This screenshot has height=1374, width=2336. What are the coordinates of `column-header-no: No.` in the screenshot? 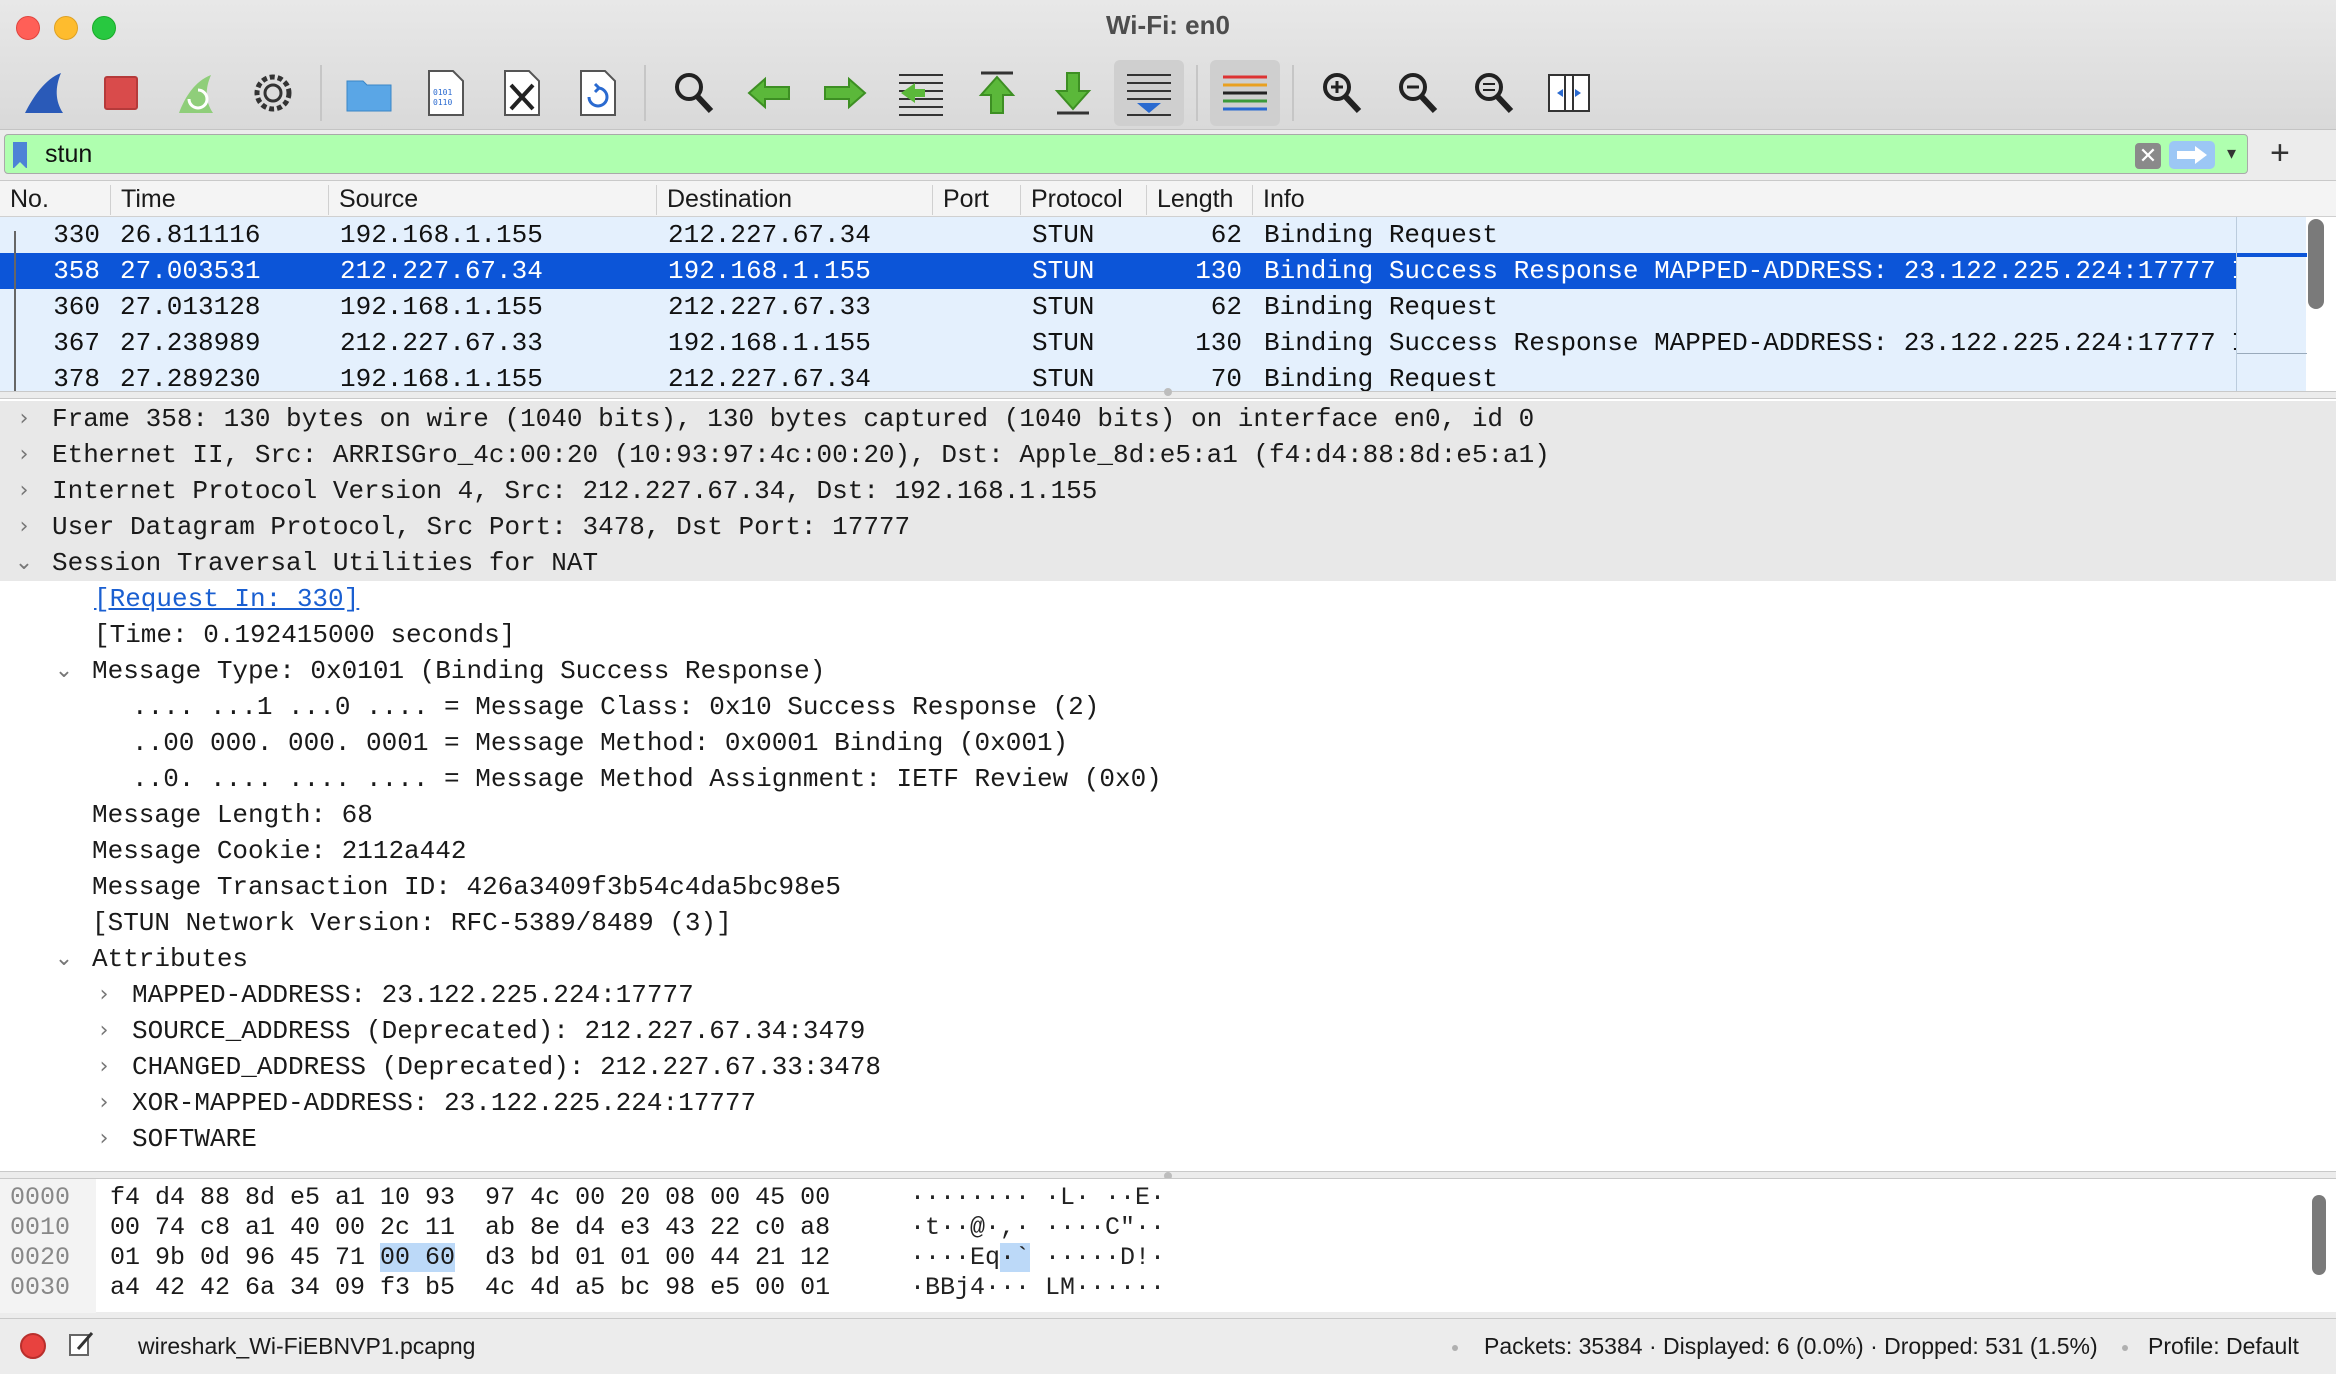 It's located at (24, 200).